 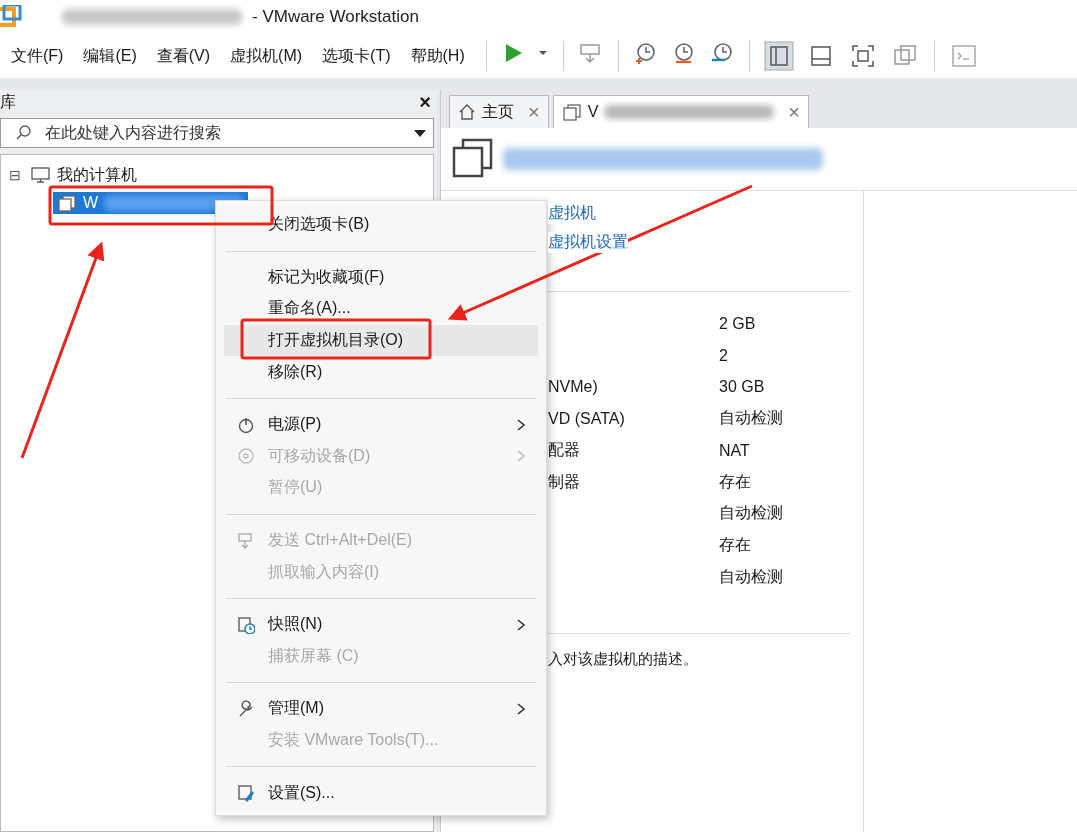 I want to click on menu-item: 选项卡(T), so click(x=356, y=56).